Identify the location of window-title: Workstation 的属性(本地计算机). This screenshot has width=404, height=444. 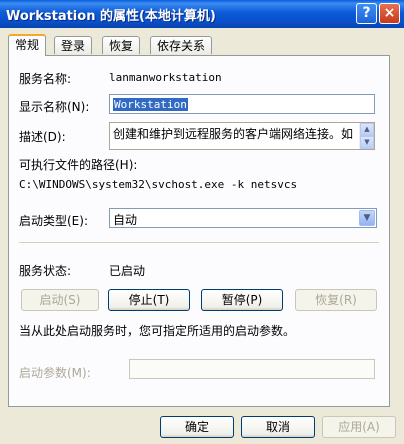
(111, 16).